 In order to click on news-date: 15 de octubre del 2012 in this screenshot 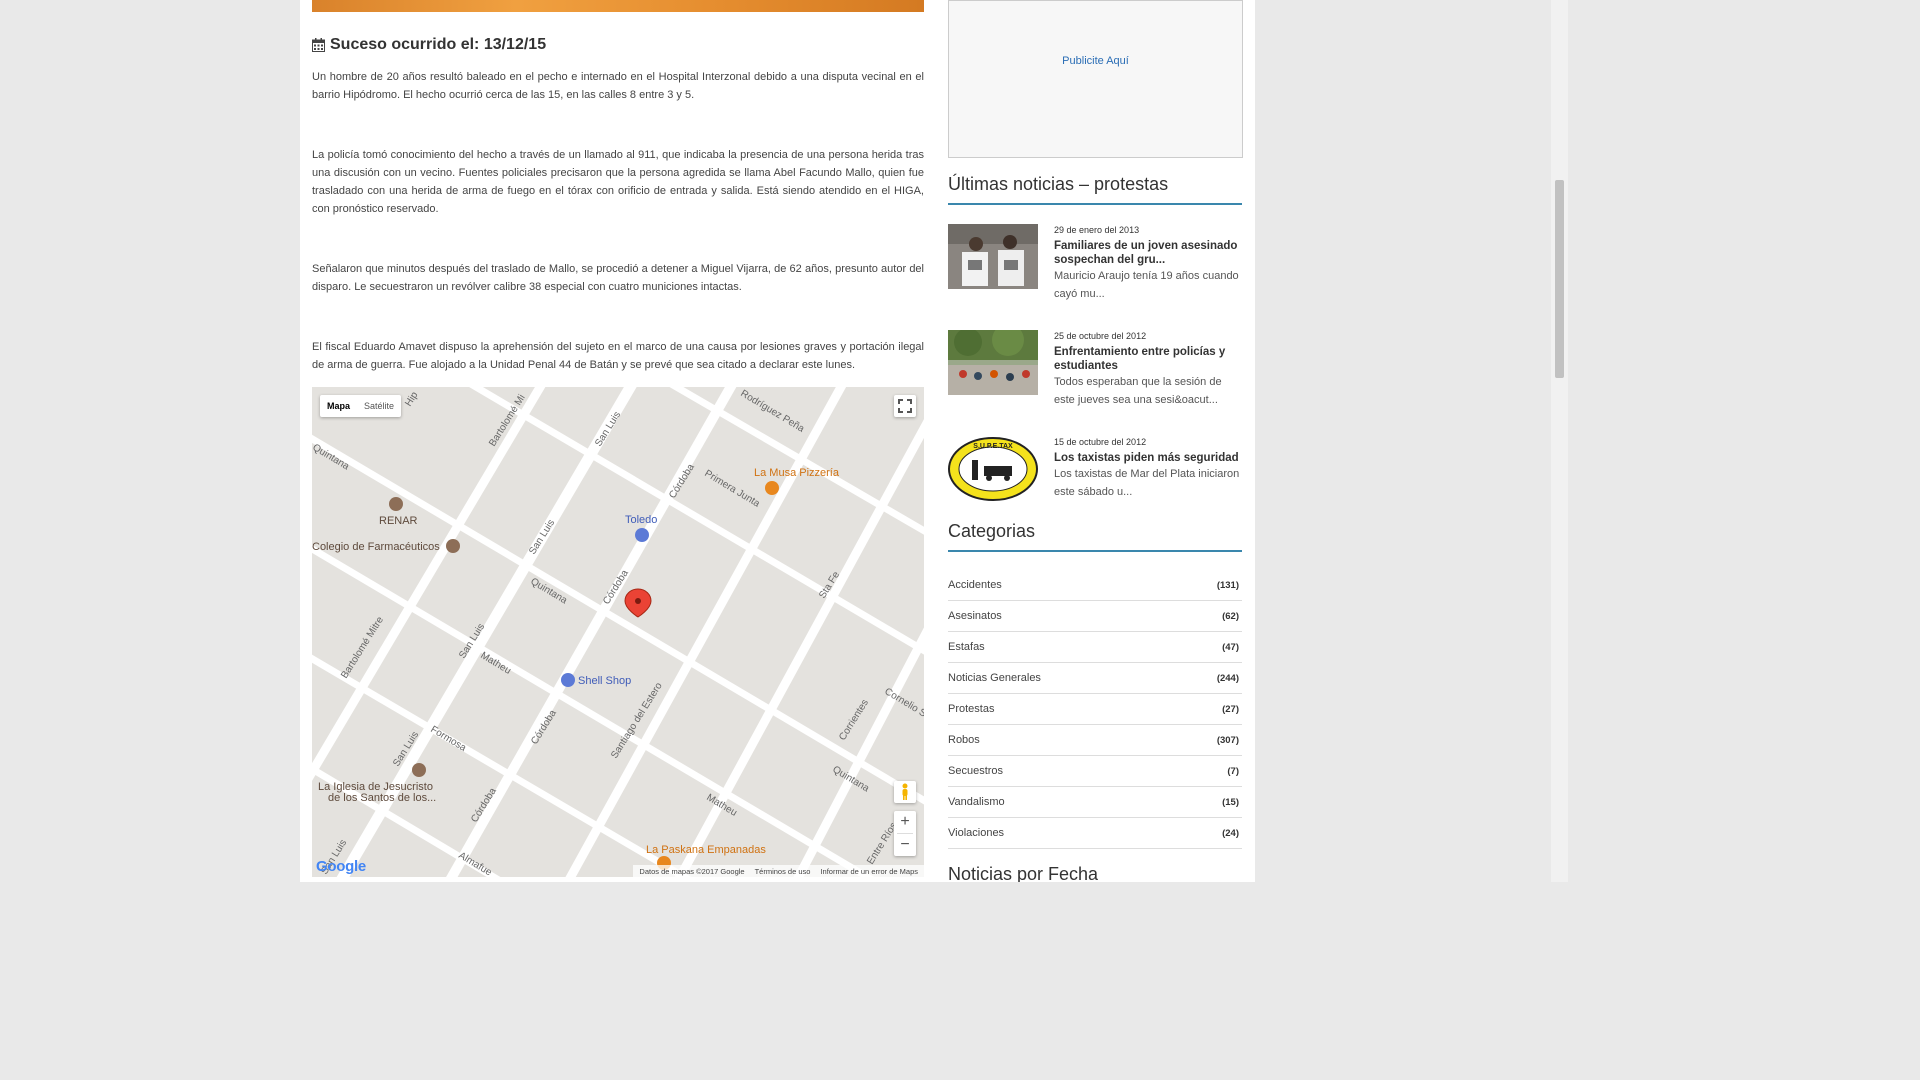, I will do `click(1100, 442)`.